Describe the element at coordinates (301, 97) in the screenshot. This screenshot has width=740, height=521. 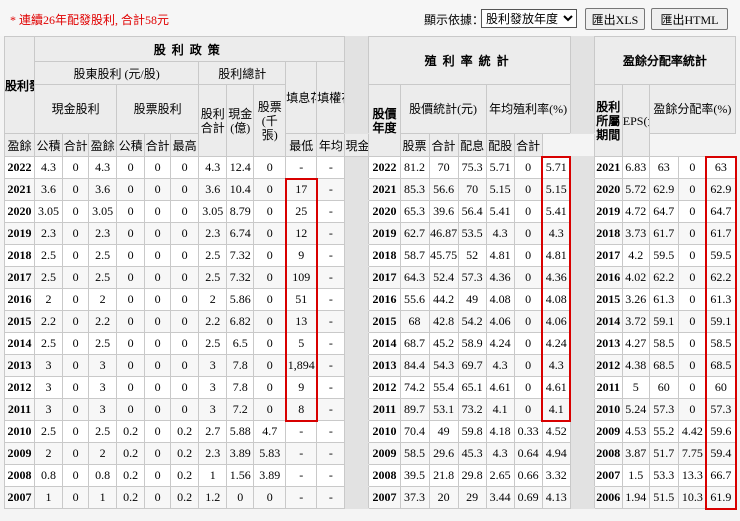
I see `header-fill-days: 填息花費日數` at that location.